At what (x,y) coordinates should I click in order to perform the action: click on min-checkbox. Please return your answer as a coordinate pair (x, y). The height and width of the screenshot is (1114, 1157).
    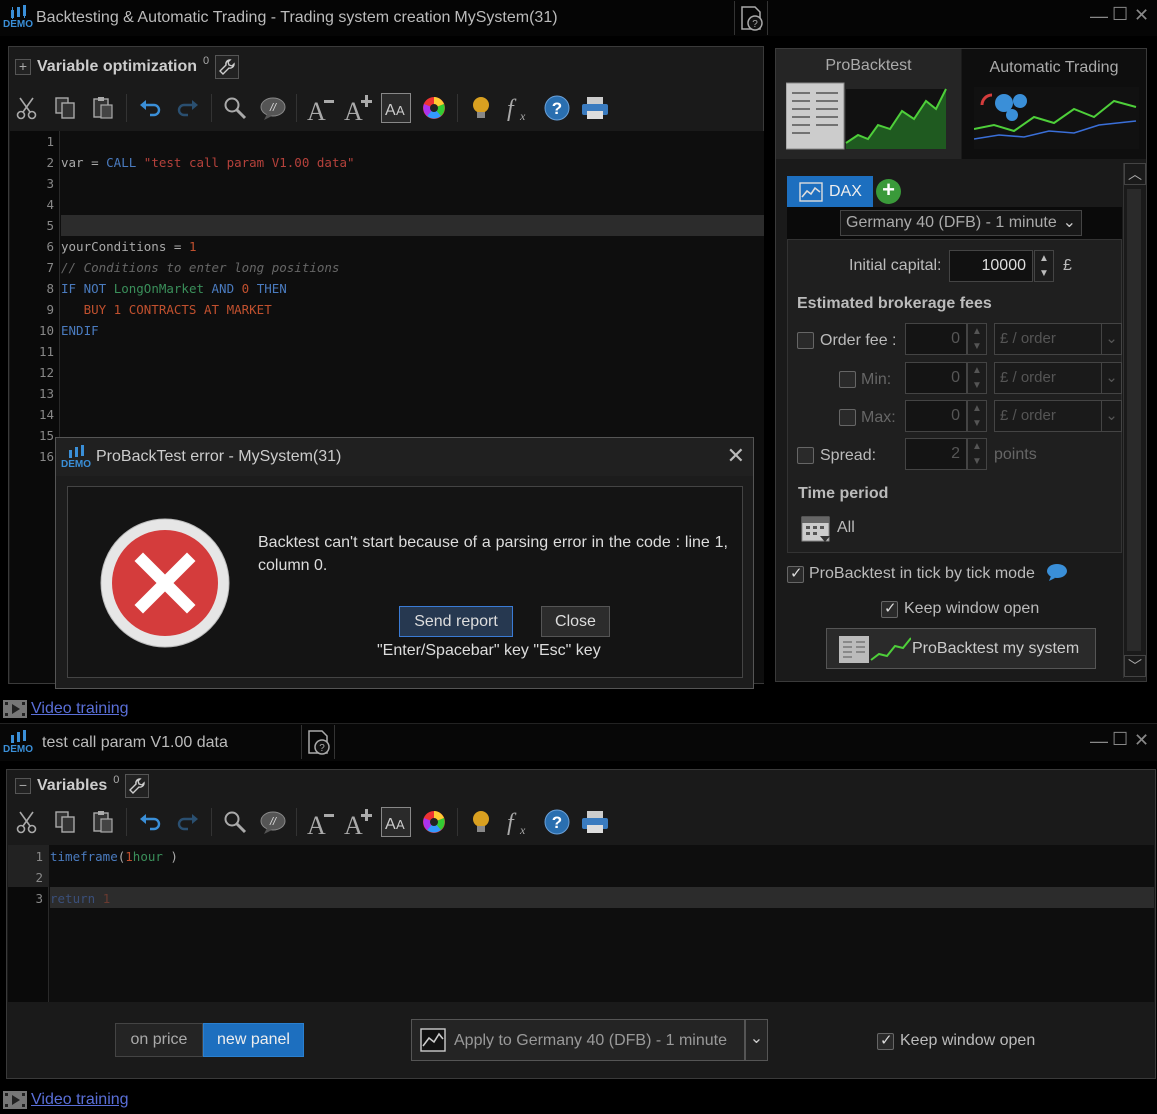
    Looking at the image, I should click on (847, 379).